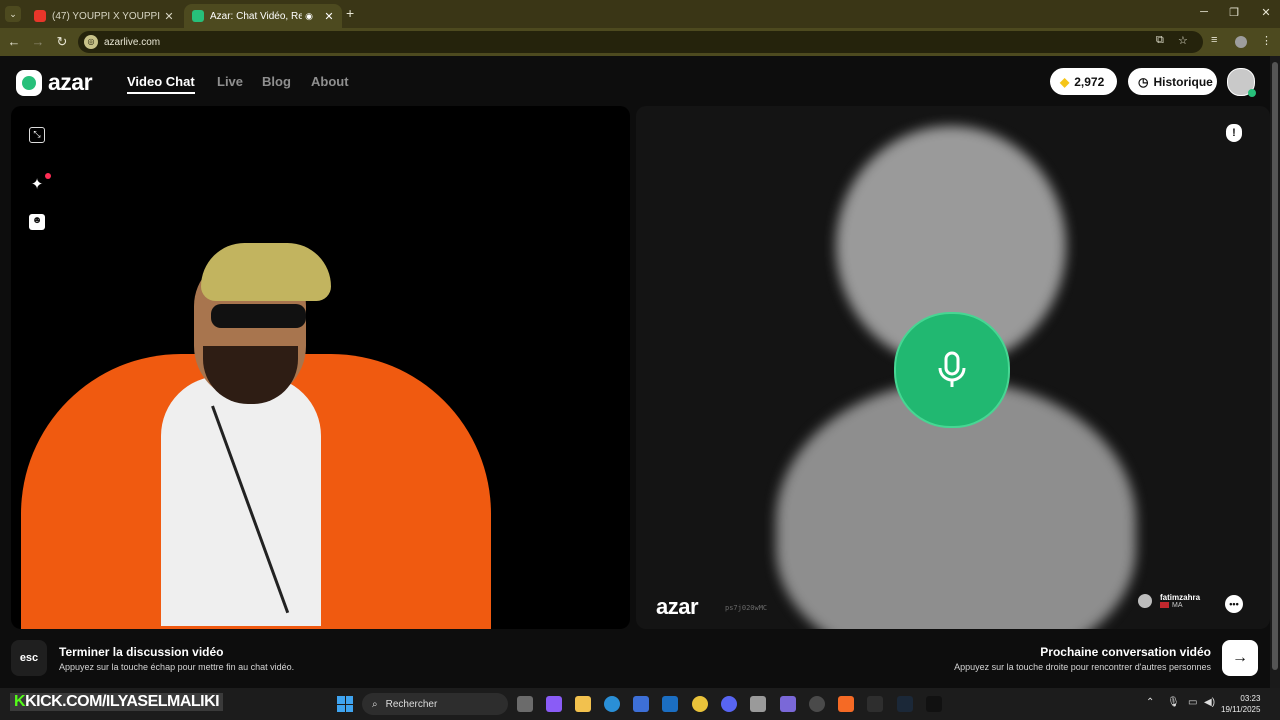 This screenshot has width=1280, height=720. I want to click on azar-logo: azar, so click(54, 82).